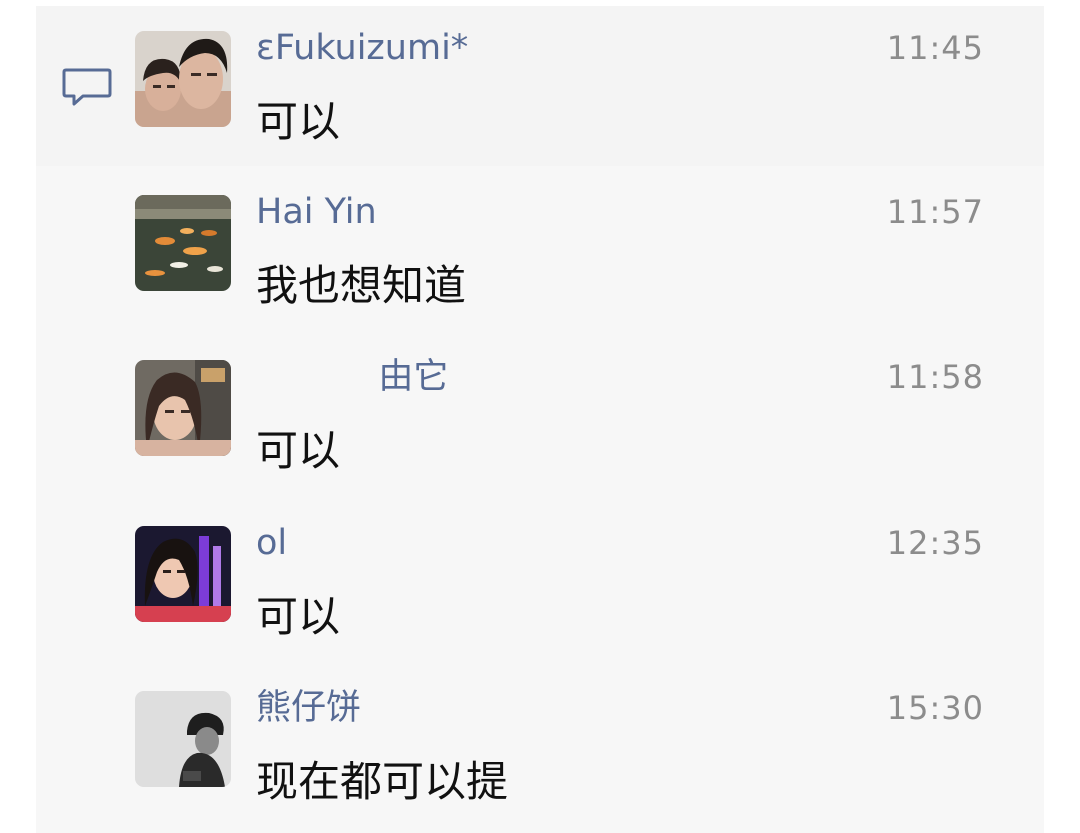 The image size is (1080, 833). I want to click on comment-author: εFukuizumi*, so click(362, 48).